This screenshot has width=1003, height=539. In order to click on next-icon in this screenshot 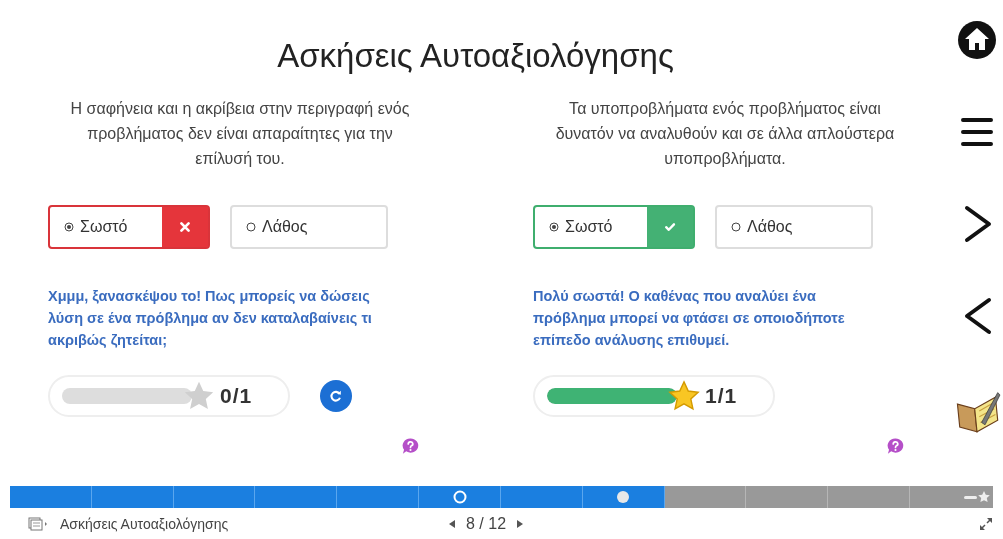, I will do `click(520, 523)`.